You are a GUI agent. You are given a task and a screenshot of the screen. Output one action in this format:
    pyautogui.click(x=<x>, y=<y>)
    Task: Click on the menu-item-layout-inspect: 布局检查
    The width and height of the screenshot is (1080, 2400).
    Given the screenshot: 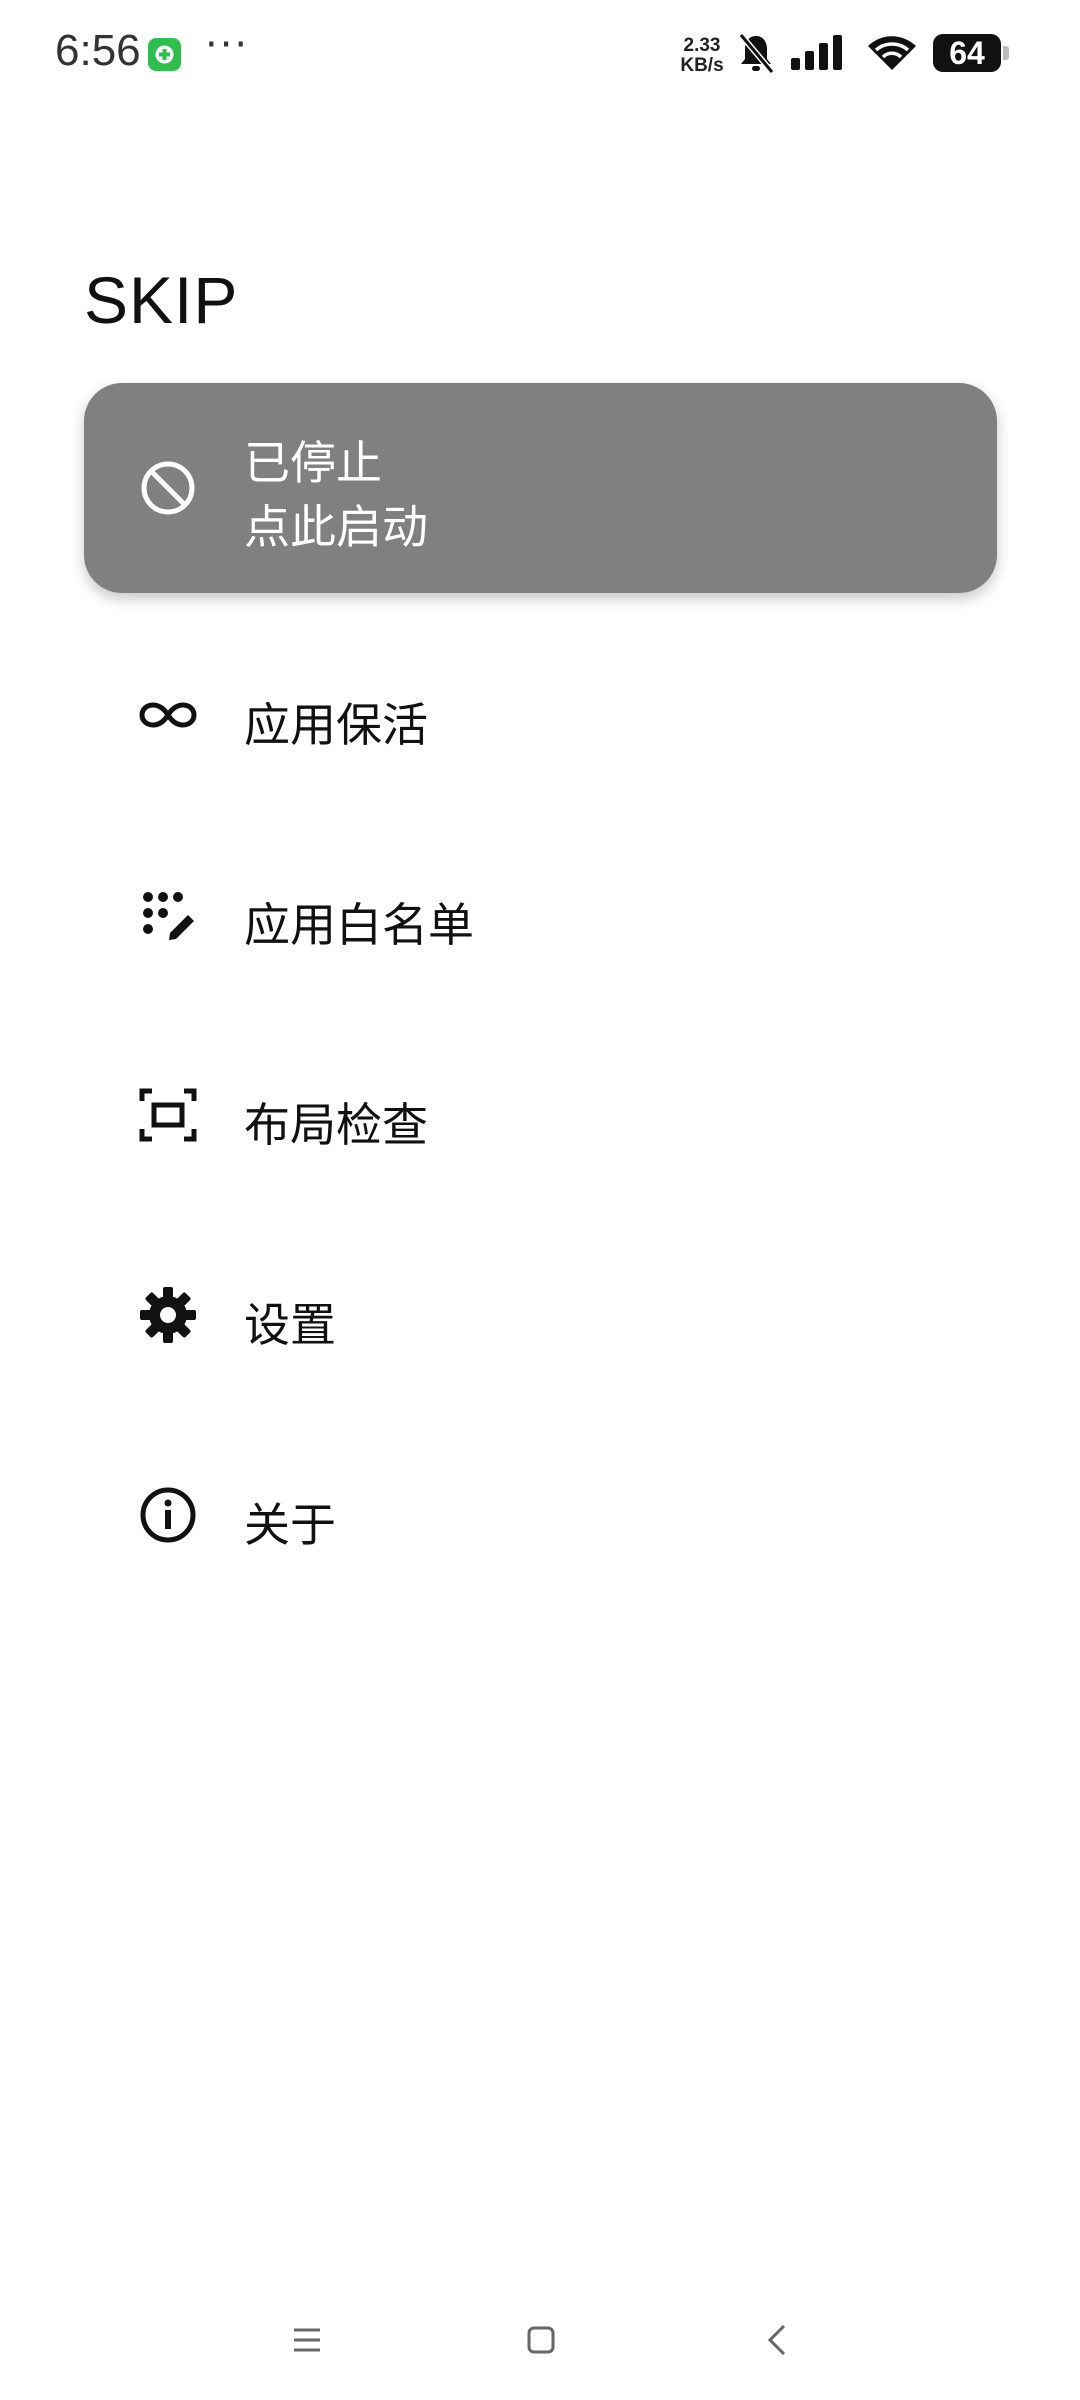 What is the action you would take?
    pyautogui.click(x=540, y=1113)
    